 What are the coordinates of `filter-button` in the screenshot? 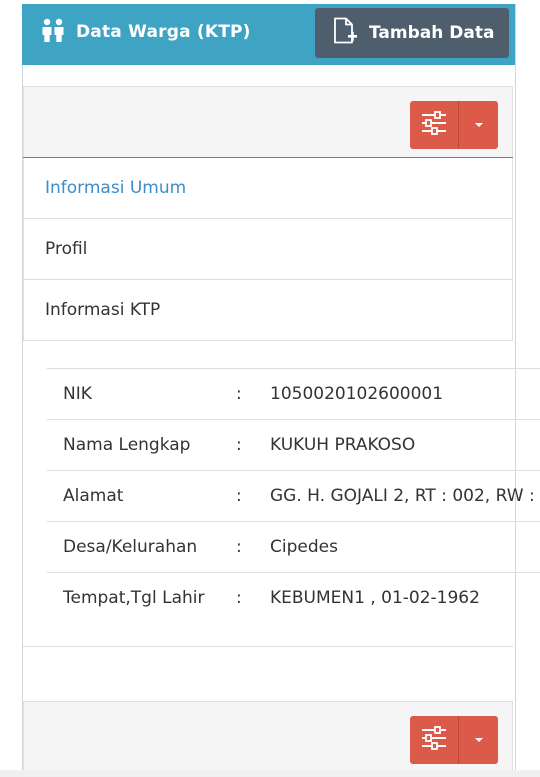 It's located at (434, 125).